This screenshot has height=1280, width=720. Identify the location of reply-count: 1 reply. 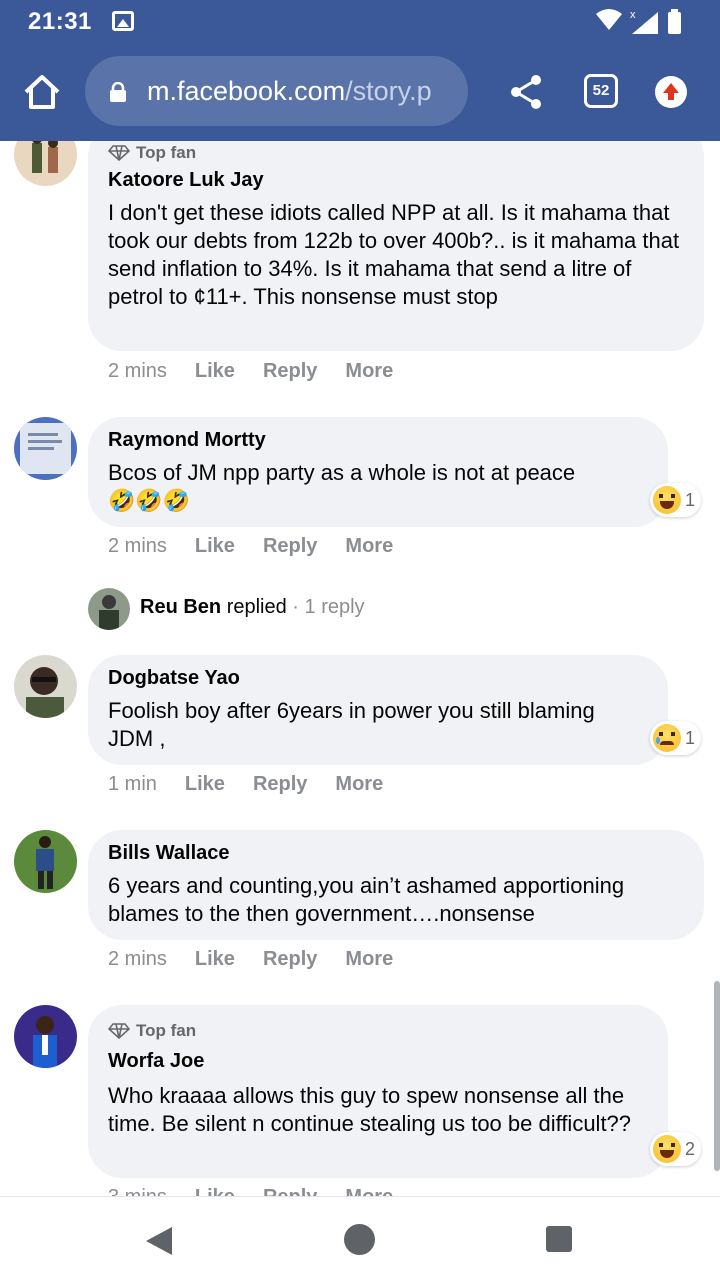
(334, 607).